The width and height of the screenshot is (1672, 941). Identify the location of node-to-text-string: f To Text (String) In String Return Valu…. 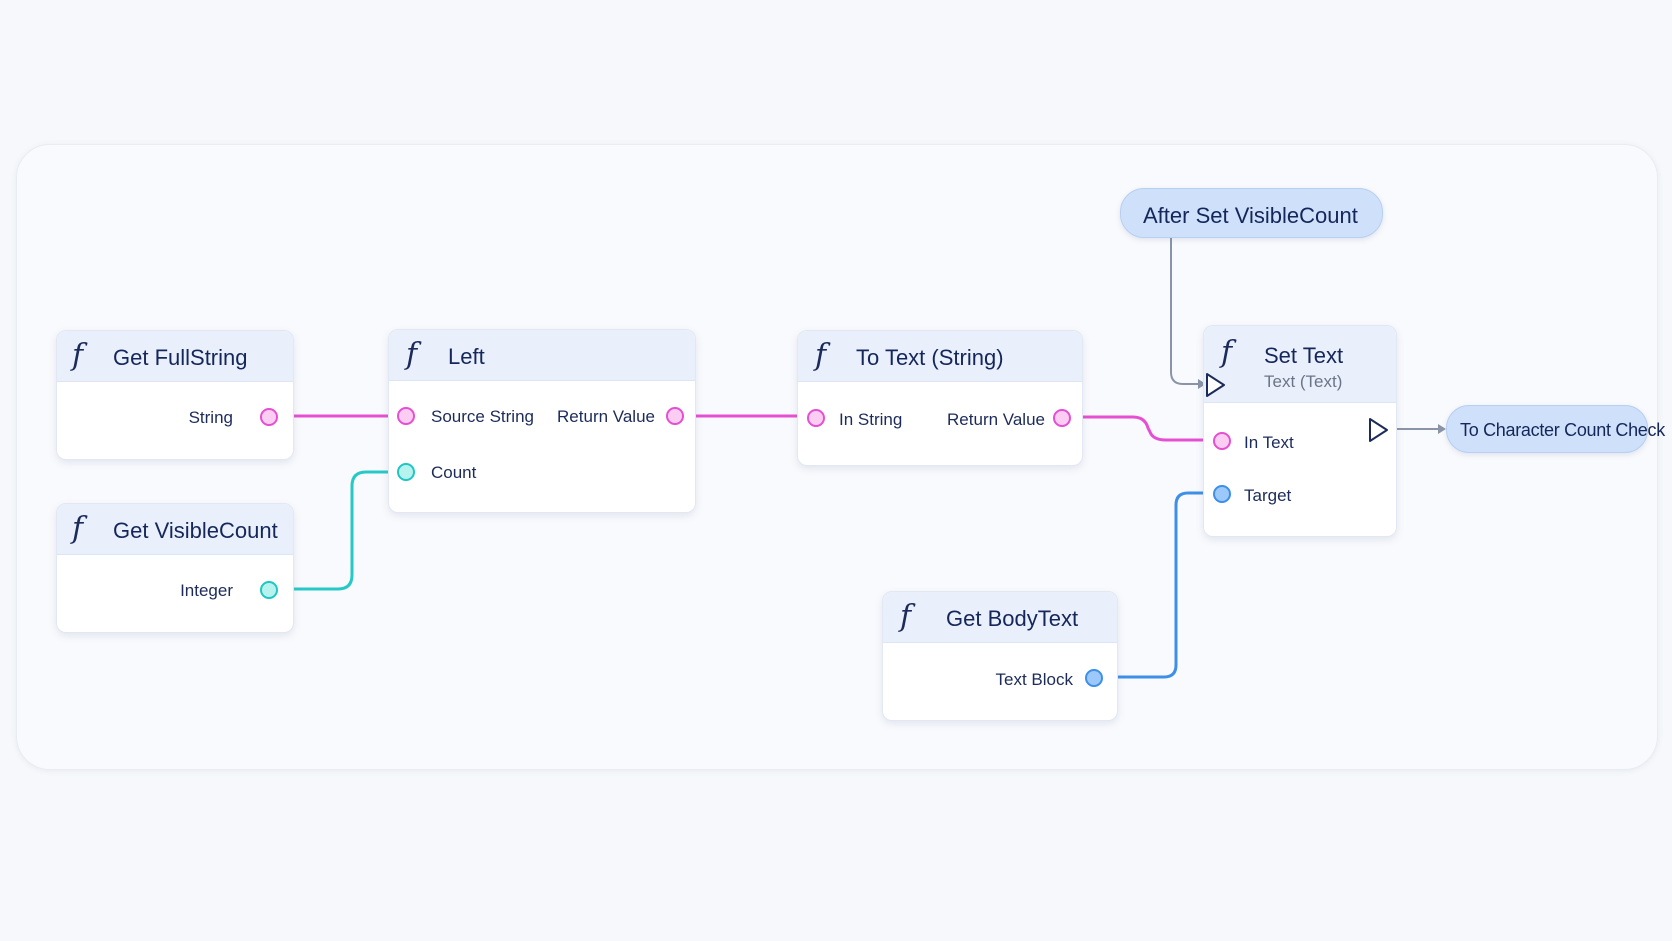
(940, 398).